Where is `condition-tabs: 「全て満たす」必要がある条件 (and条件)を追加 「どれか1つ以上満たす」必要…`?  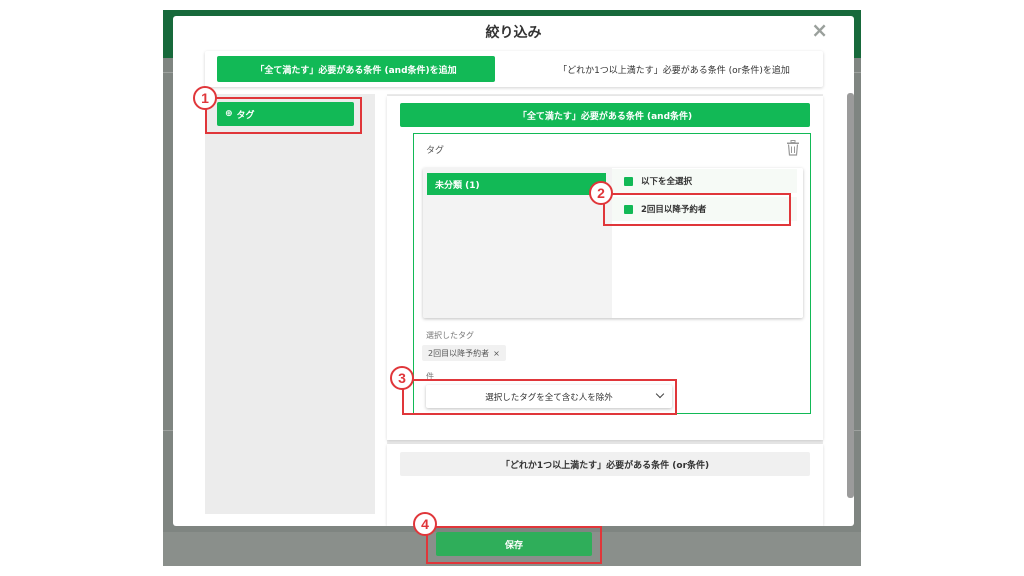
condition-tabs: 「全て満たす」必要がある条件 (and条件)を追加 「どれか1つ以上満たす」必要… is located at coordinates (514, 69).